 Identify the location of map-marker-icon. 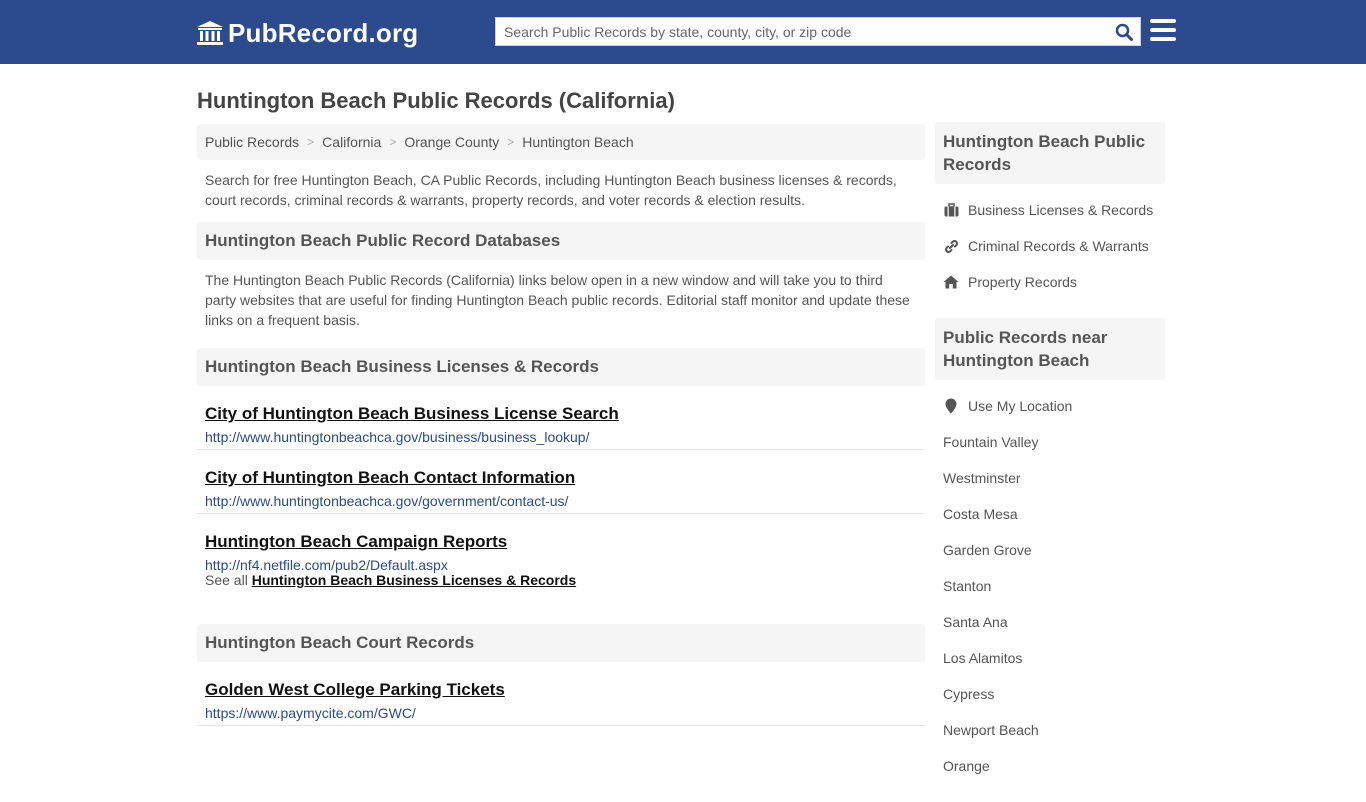
(951, 406).